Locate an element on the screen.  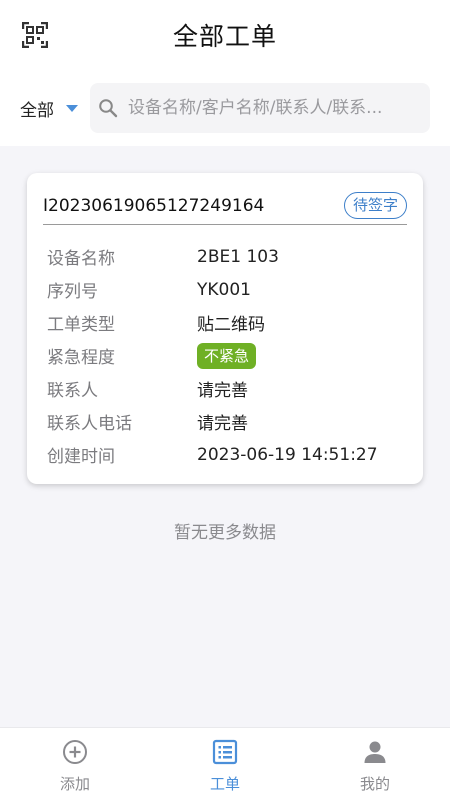
tab-work-orders: 工单 is located at coordinates (225, 764).